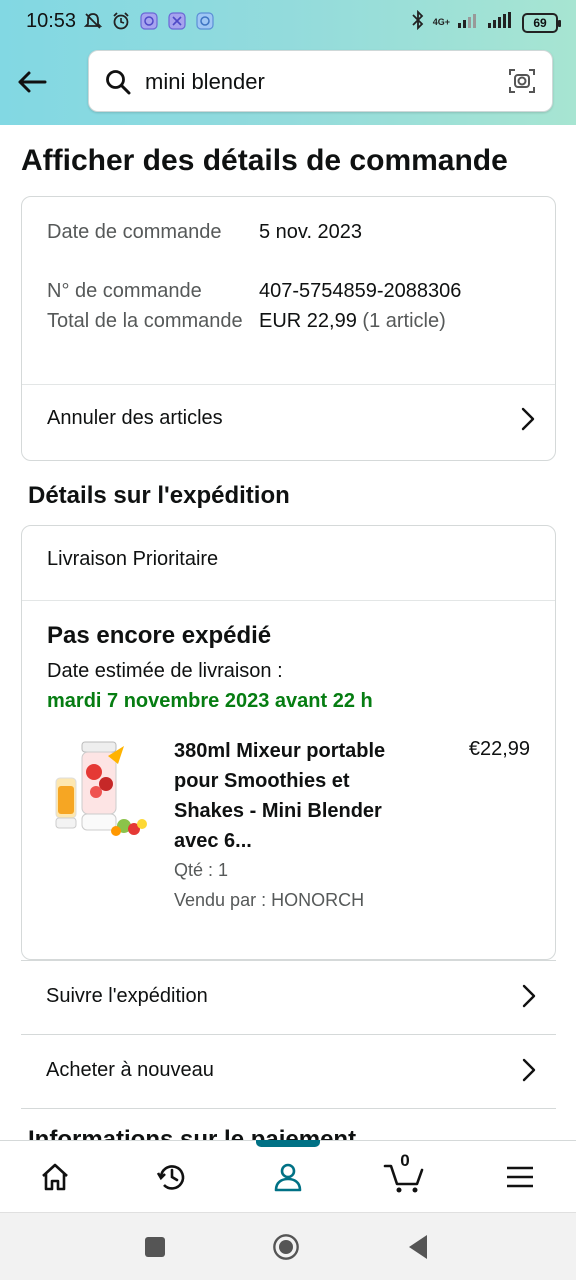 The image size is (576, 1280). I want to click on order-total-label: Total de la commande, so click(145, 321).